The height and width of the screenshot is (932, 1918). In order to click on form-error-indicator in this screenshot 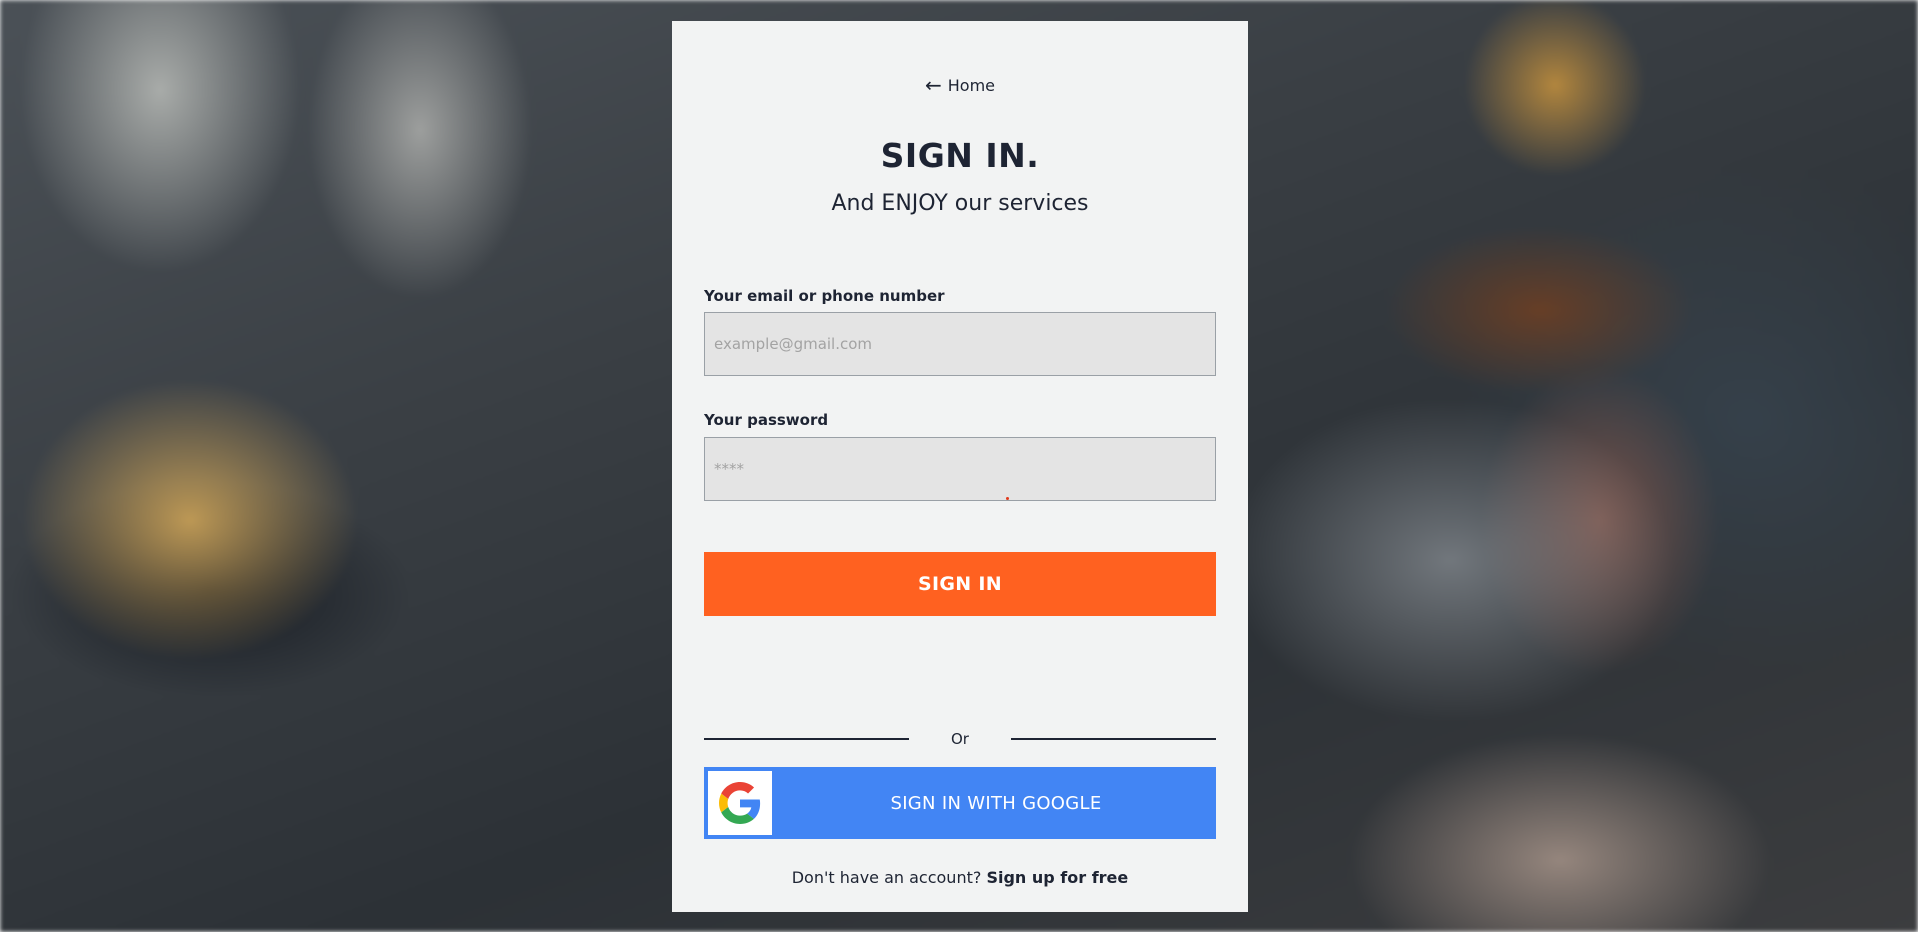, I will do `click(1007, 498)`.